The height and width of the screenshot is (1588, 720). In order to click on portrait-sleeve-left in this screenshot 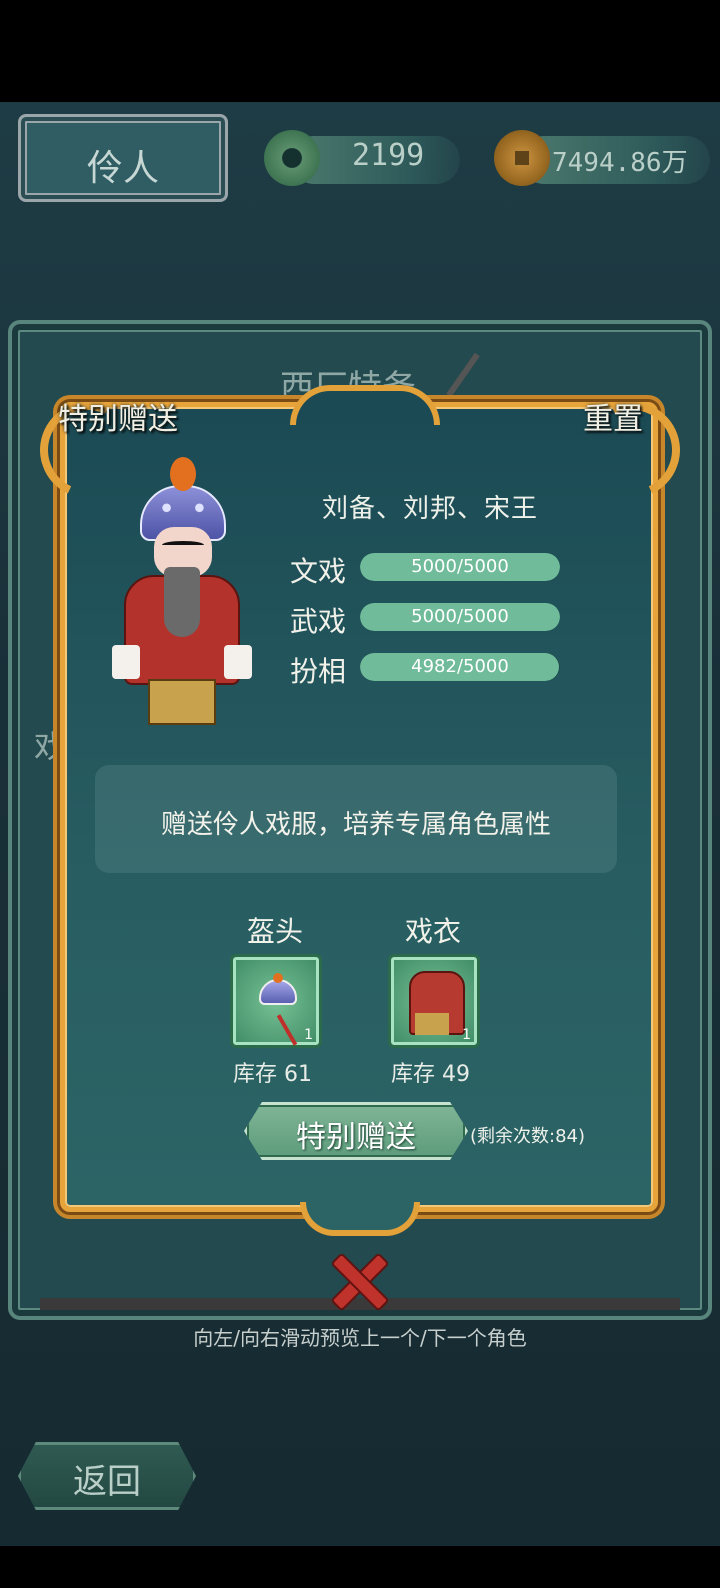, I will do `click(126, 662)`.